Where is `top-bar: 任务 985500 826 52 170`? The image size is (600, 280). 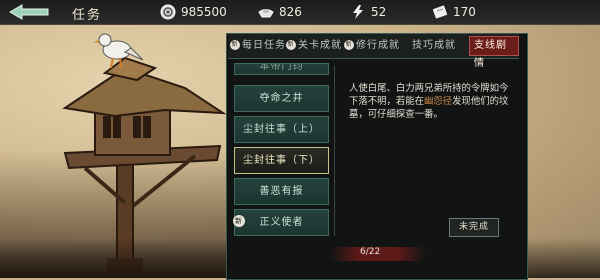 top-bar: 任务 985500 826 52 170 is located at coordinates (300, 12).